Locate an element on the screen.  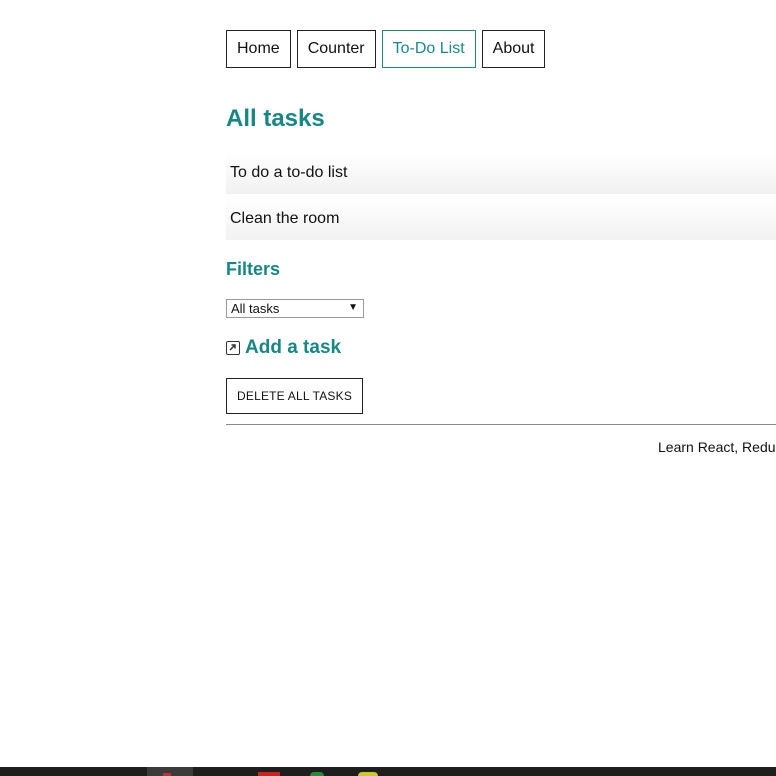
page-title: All tasks is located at coordinates (275, 118).